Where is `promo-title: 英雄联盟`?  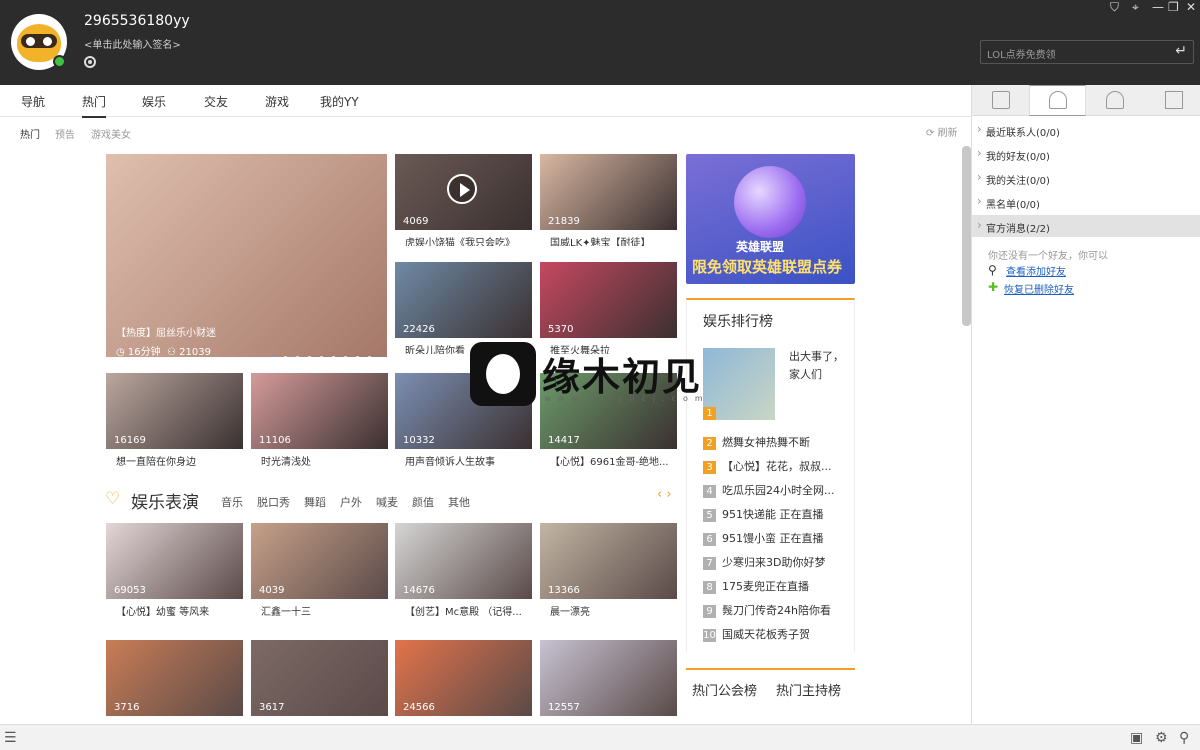
promo-title: 英雄联盟 is located at coordinates (760, 247).